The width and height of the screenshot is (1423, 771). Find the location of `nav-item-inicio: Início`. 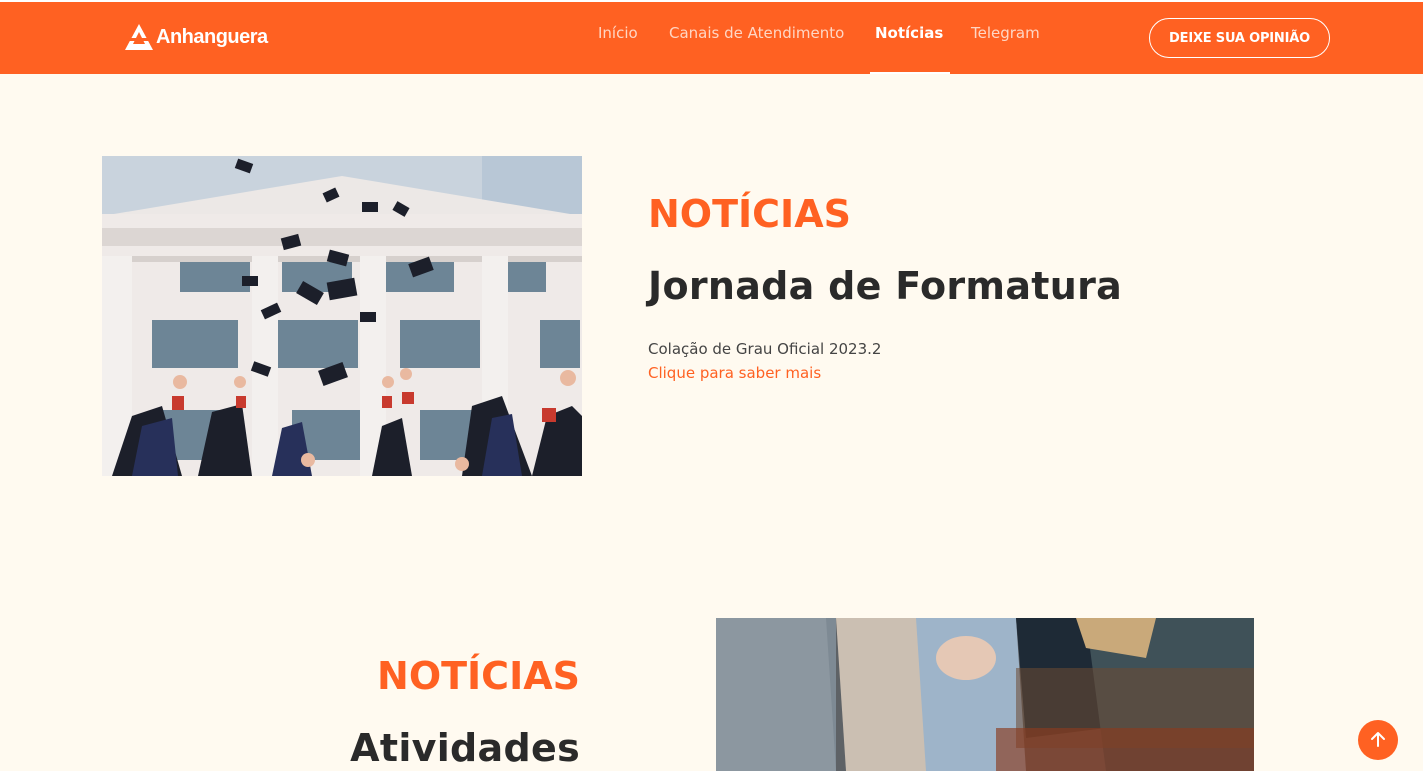

nav-item-inicio: Início is located at coordinates (618, 33).